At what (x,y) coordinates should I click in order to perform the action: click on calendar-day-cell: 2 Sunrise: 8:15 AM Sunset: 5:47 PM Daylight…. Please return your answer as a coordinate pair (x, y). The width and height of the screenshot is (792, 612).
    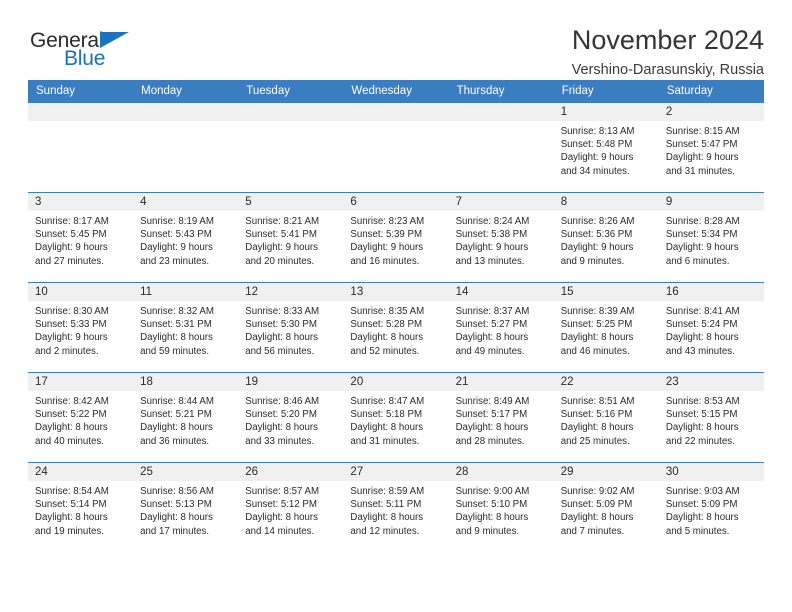
    Looking at the image, I should click on (711, 147).